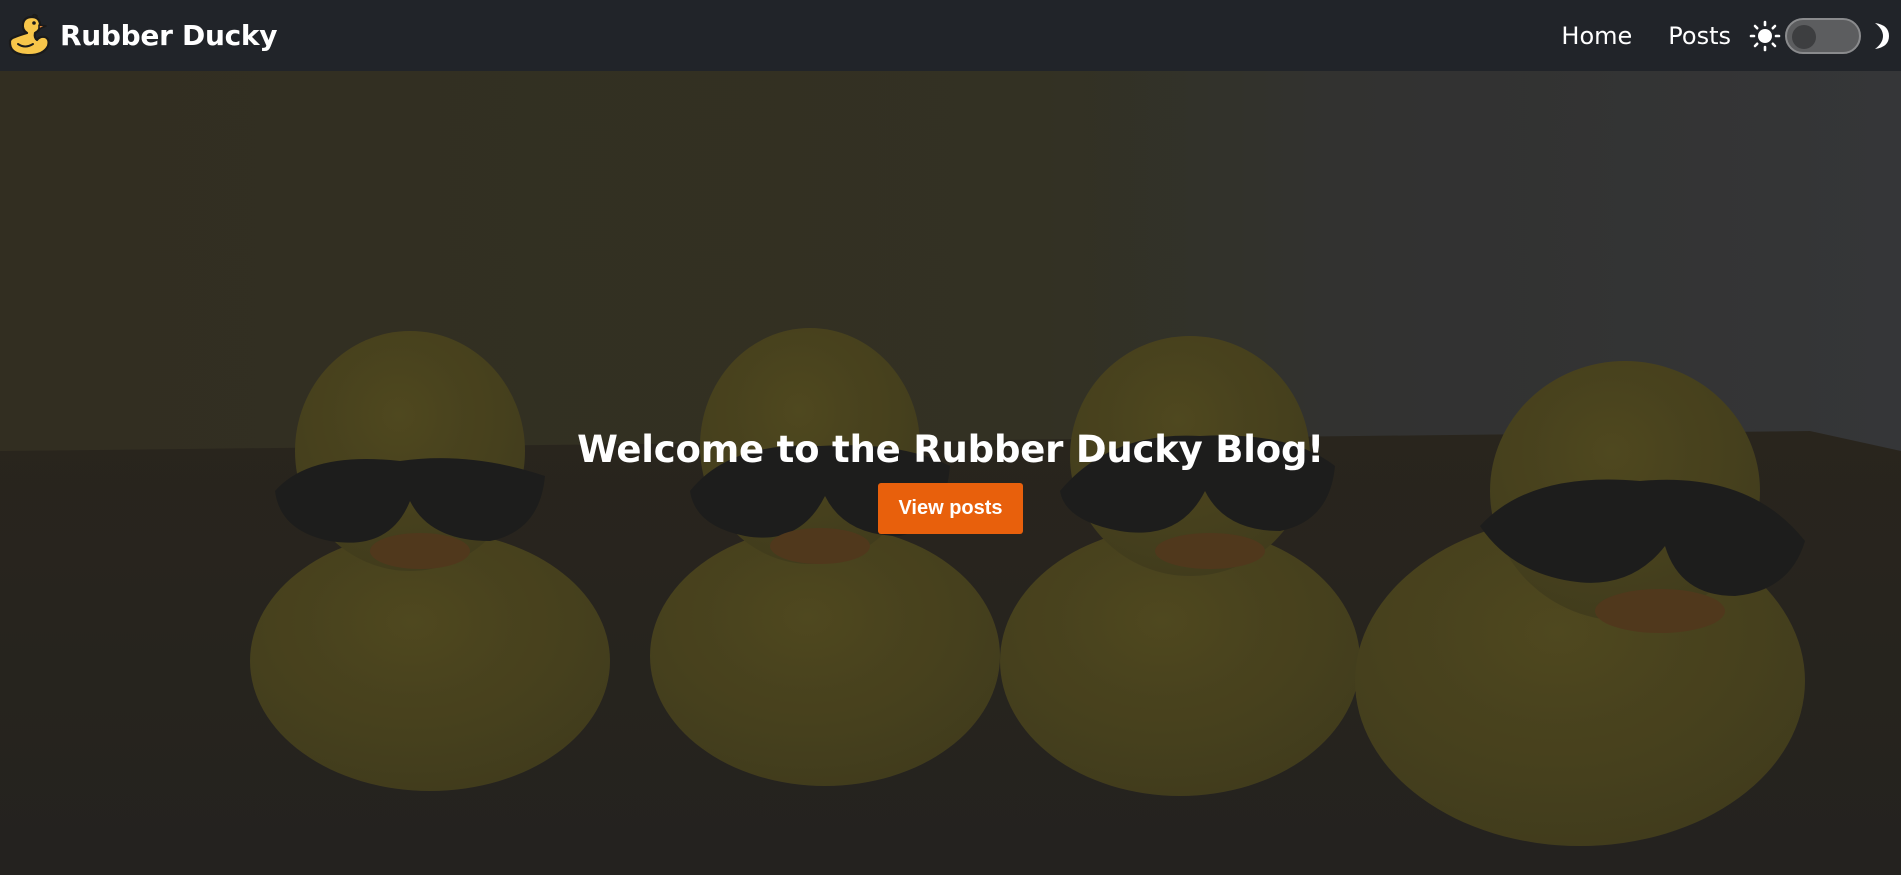  Describe the element at coordinates (1804, 36) in the screenshot. I see `toggle-knob` at that location.